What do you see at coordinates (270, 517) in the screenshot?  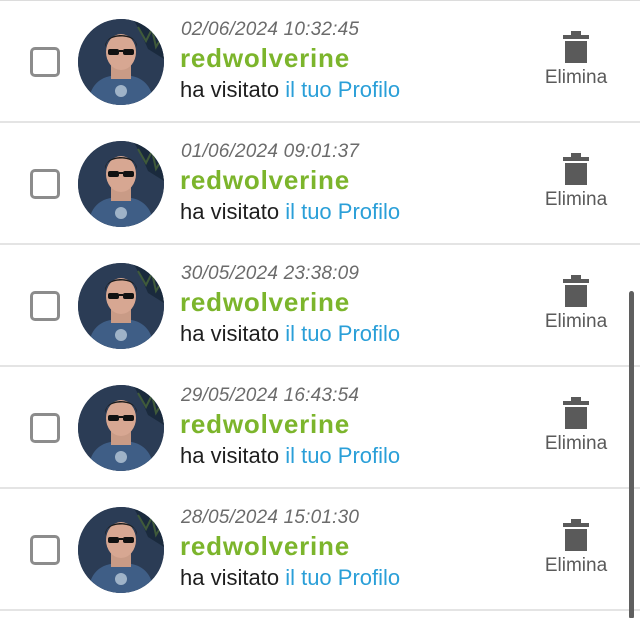 I see `notification-date: 28/05/2024 15:01:30` at bounding box center [270, 517].